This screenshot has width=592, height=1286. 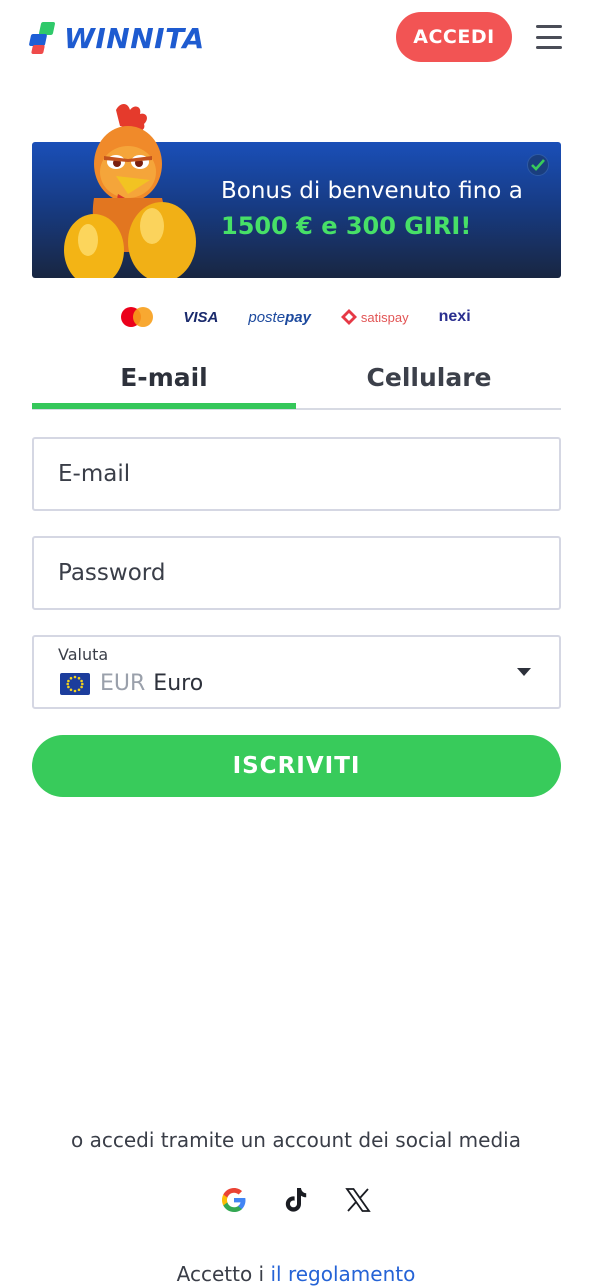 I want to click on banner-bonus-amount: 1500 € e 300 GIRI!, so click(x=346, y=226).